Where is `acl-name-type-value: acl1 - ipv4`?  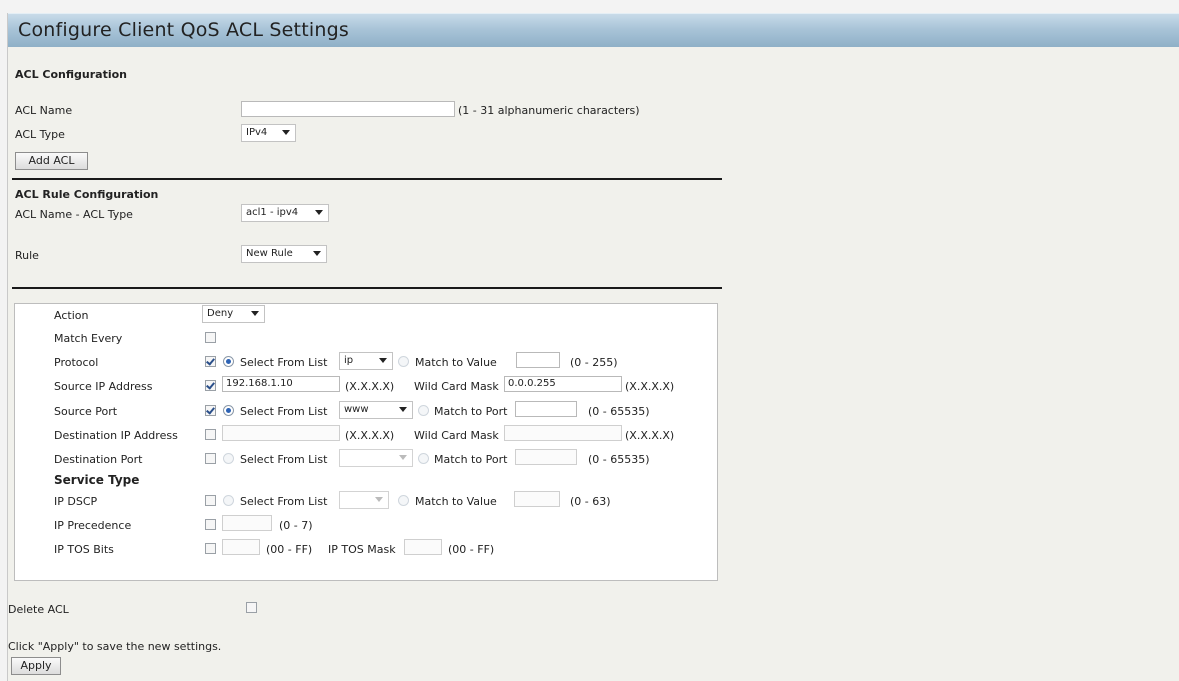 acl-name-type-value: acl1 - ipv4 is located at coordinates (272, 212).